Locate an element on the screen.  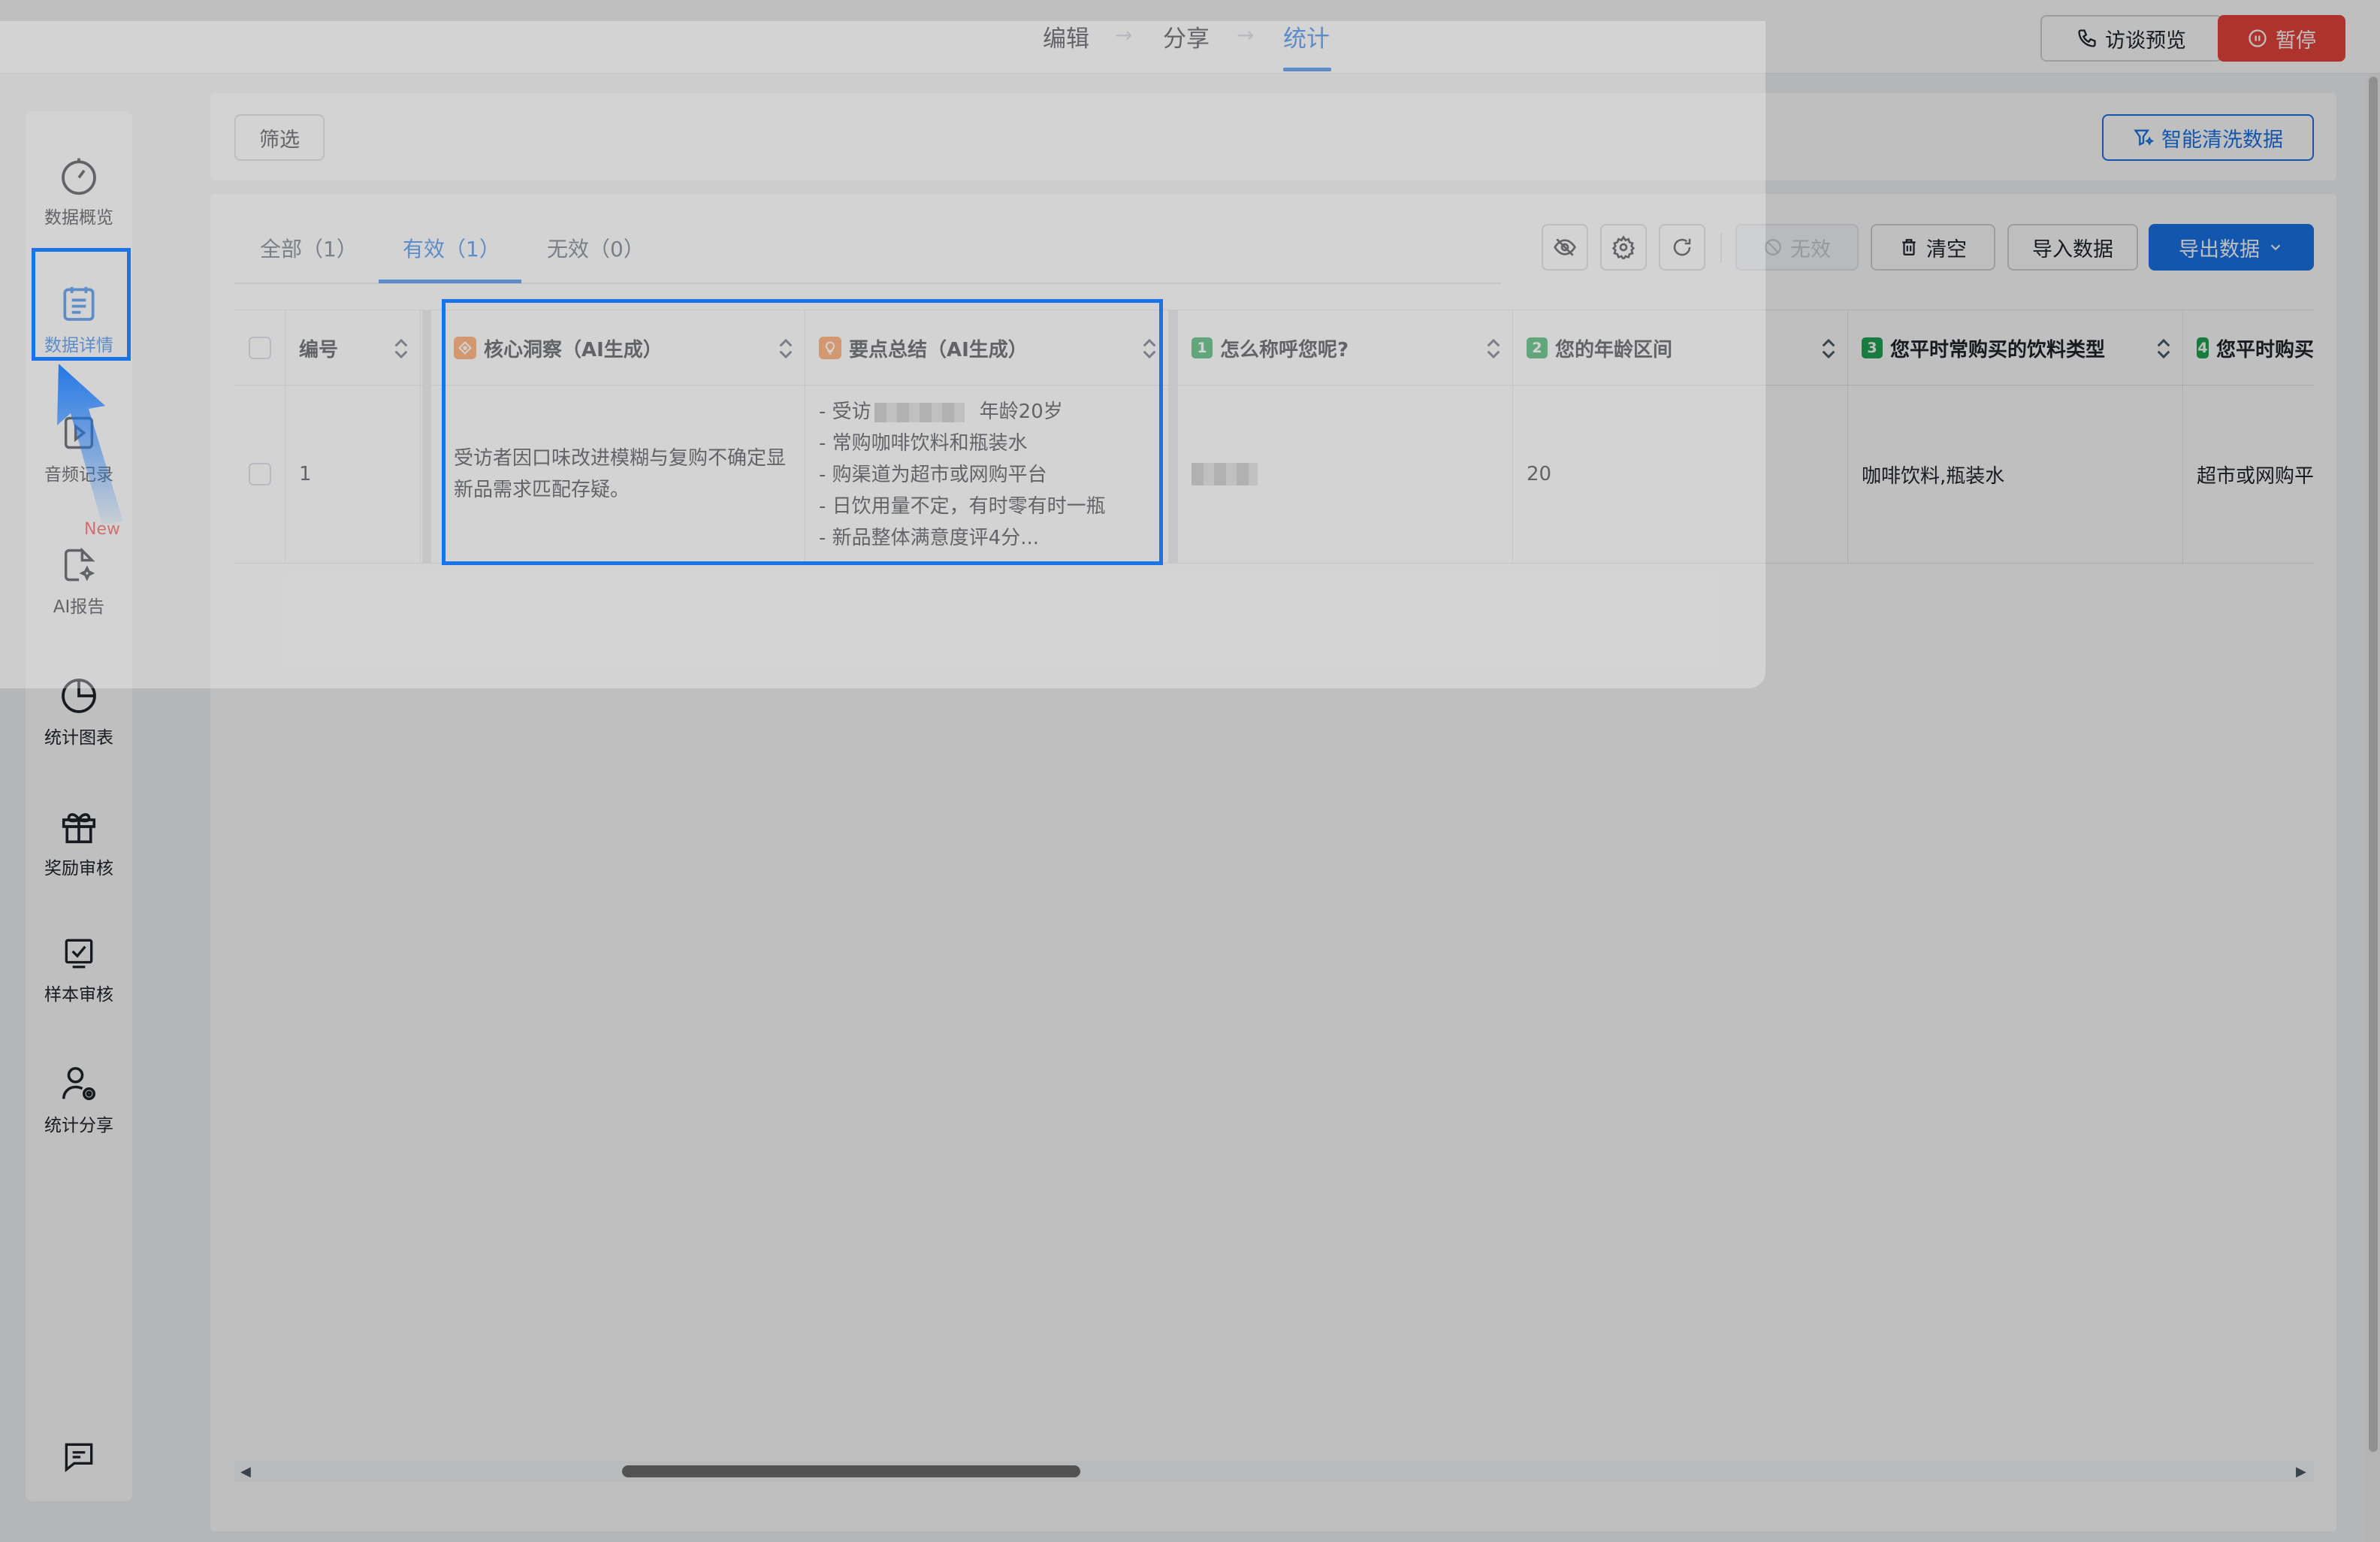
tab-valid: 有效（1） is located at coordinates (452, 248).